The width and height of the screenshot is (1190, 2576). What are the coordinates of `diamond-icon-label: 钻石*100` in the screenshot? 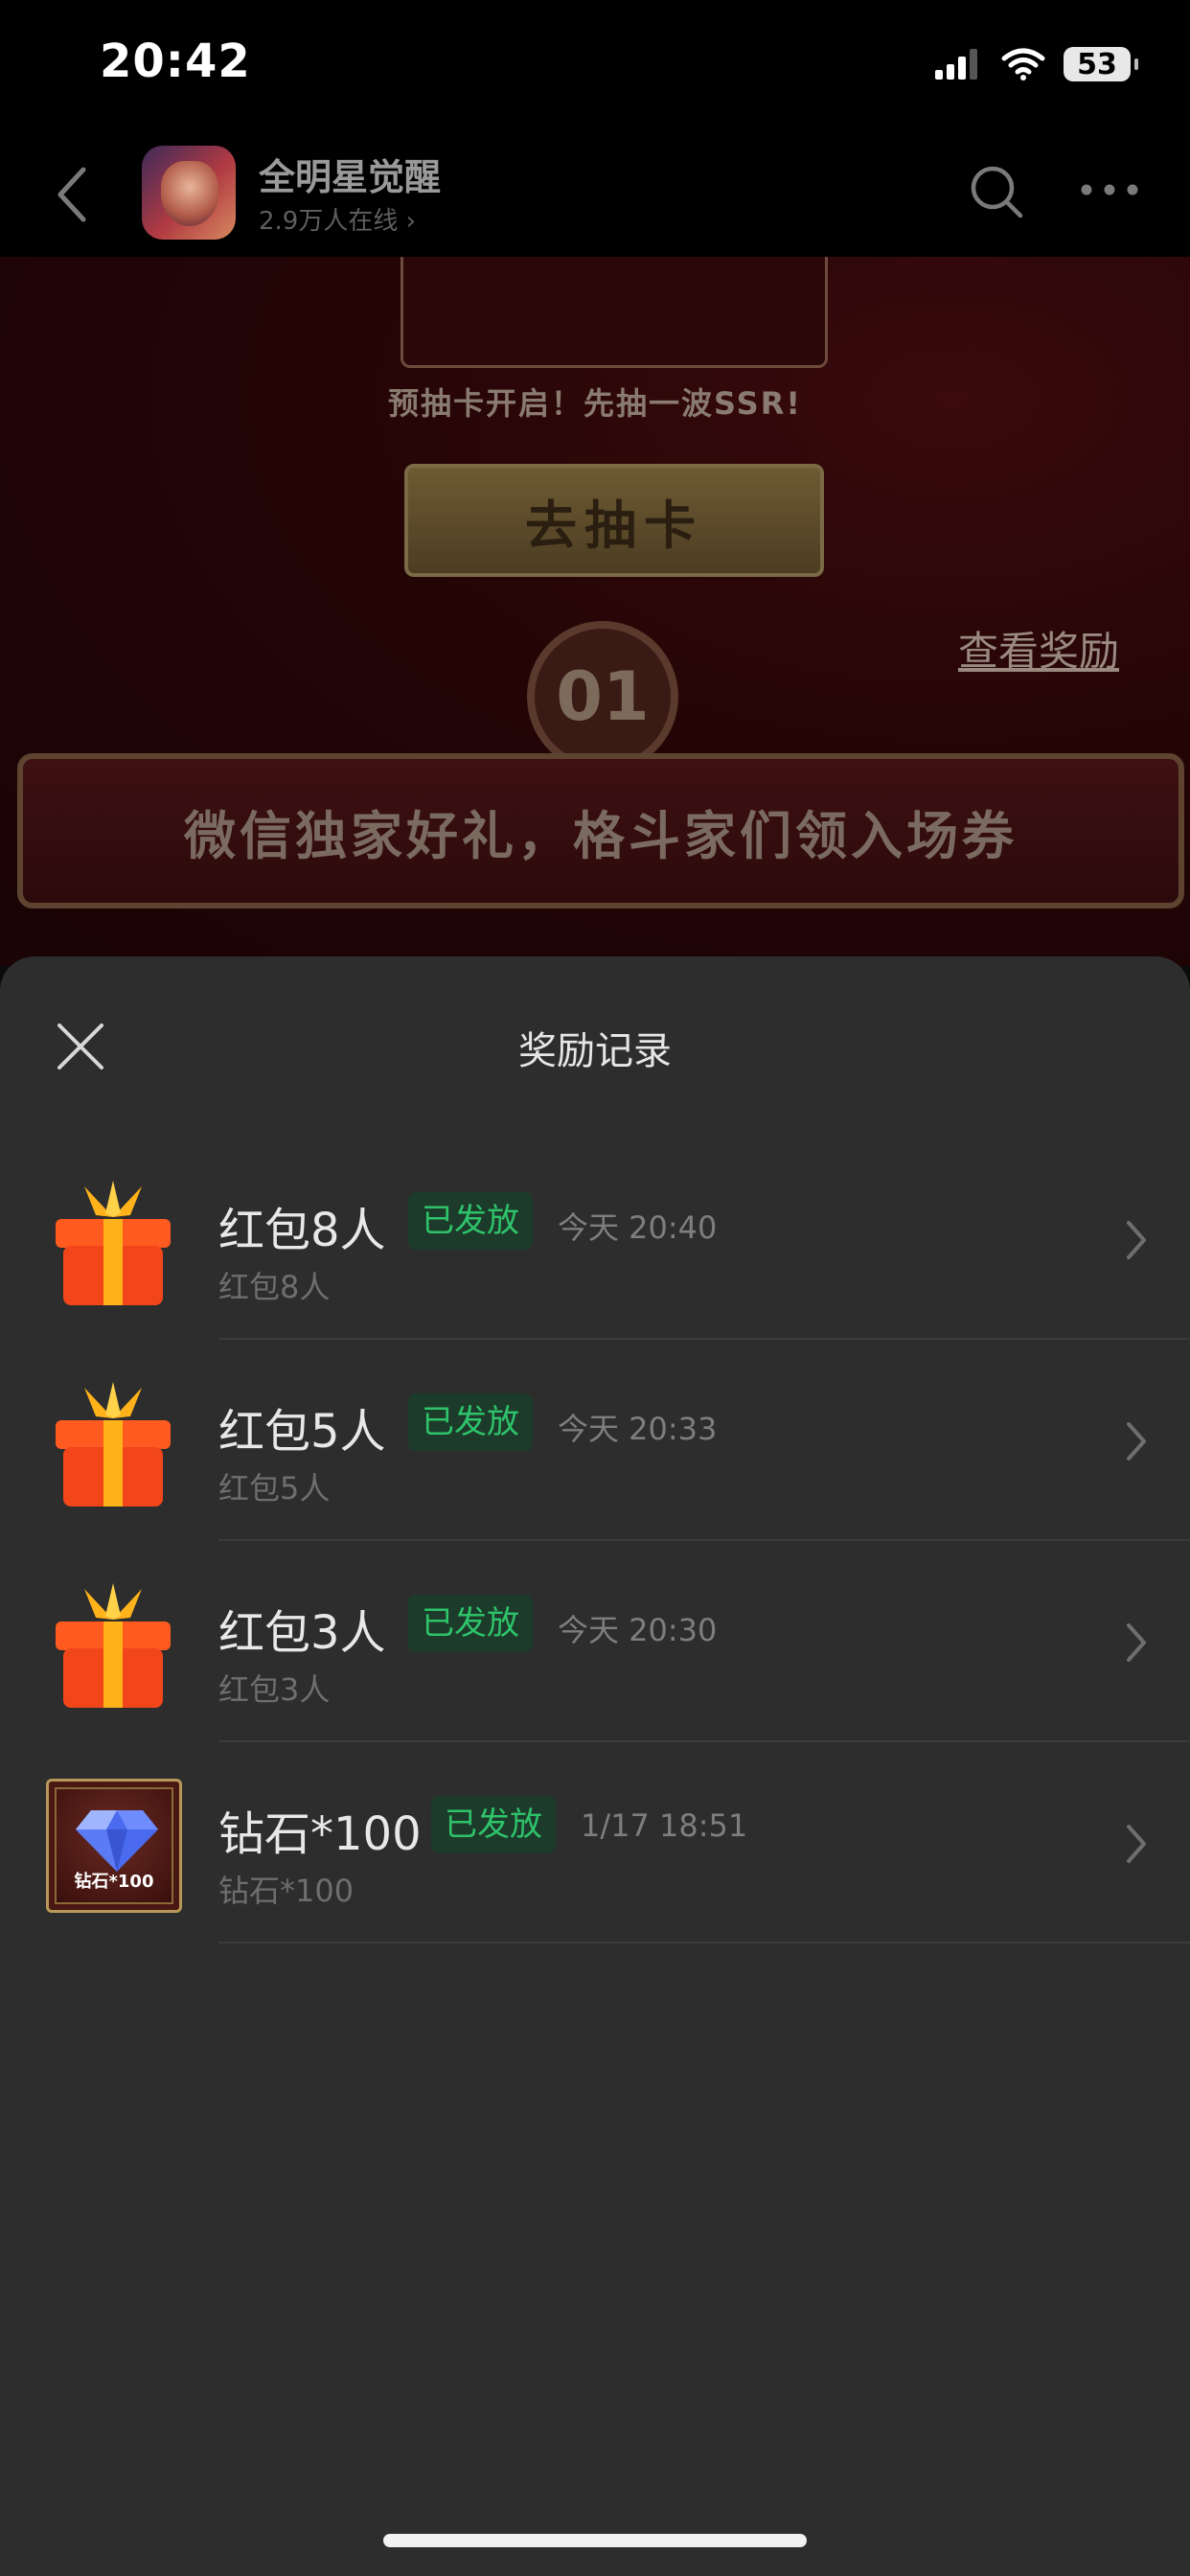 It's located at (114, 1882).